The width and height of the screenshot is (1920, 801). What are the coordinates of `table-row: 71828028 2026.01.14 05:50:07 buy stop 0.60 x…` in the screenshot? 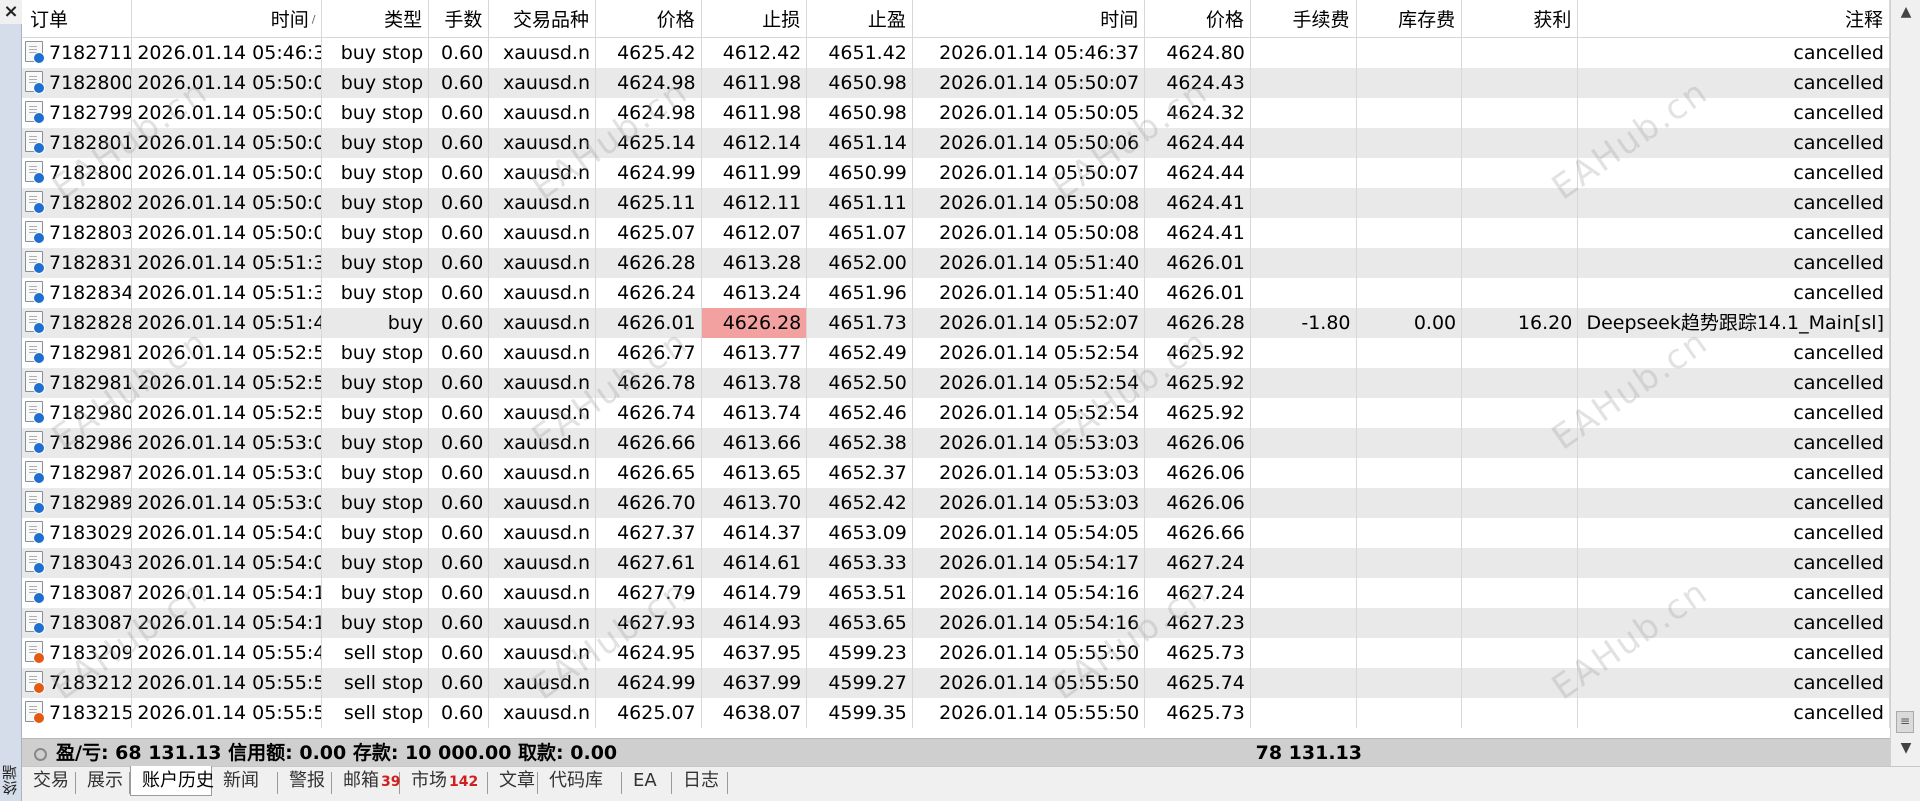 It's located at (956, 202).